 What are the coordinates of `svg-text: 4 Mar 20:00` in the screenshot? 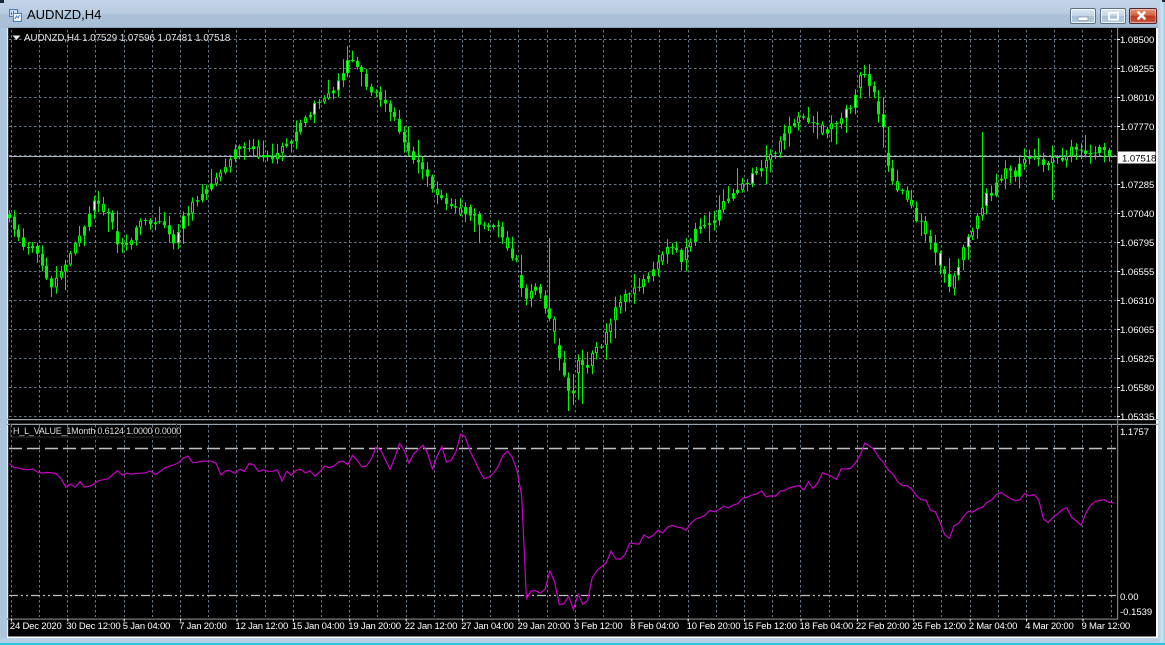 It's located at (1049, 626).